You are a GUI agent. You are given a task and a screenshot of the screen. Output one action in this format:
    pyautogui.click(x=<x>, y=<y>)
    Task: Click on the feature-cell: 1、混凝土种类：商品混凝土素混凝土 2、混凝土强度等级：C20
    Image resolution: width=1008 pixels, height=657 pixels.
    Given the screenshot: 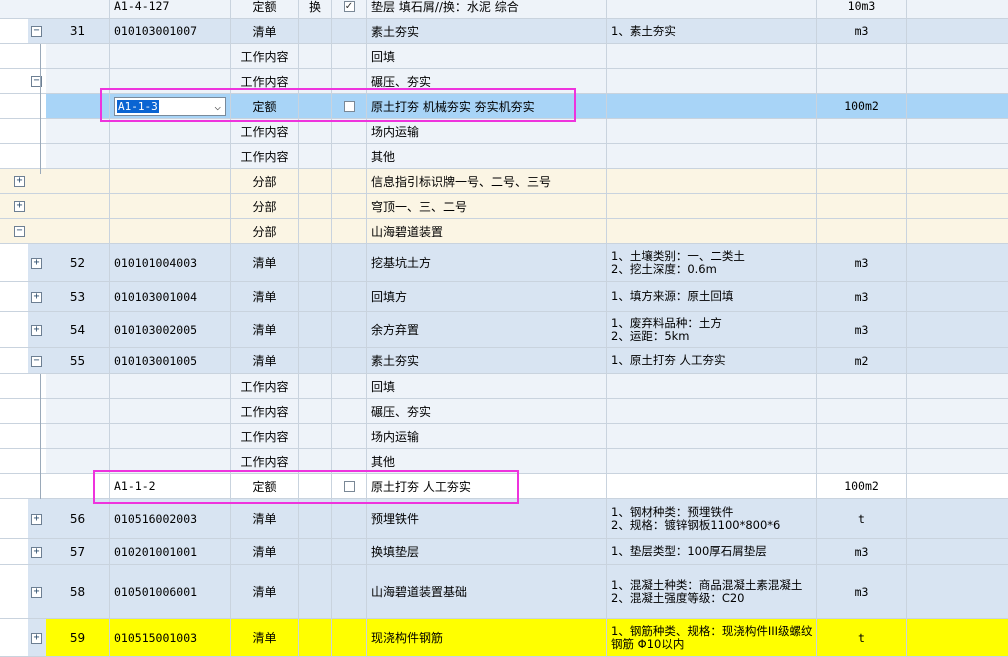 What is the action you would take?
    pyautogui.click(x=712, y=592)
    